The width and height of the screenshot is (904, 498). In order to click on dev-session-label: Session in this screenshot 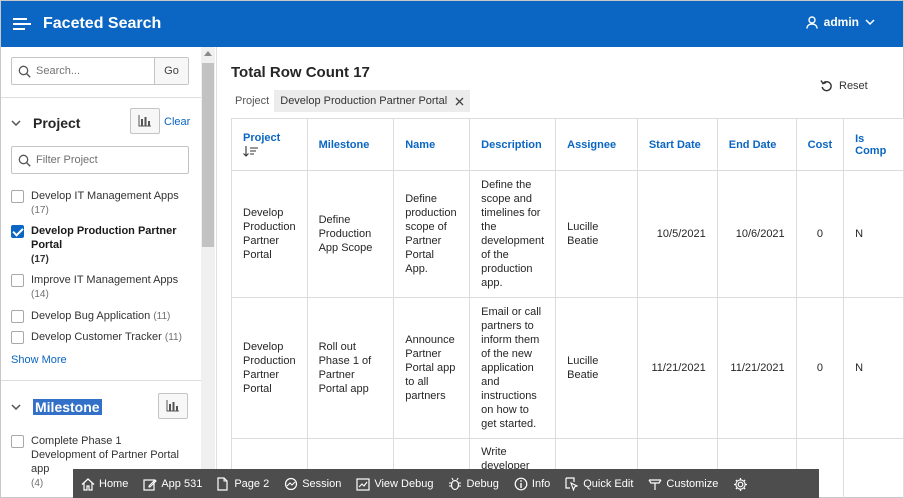, I will do `click(322, 484)`.